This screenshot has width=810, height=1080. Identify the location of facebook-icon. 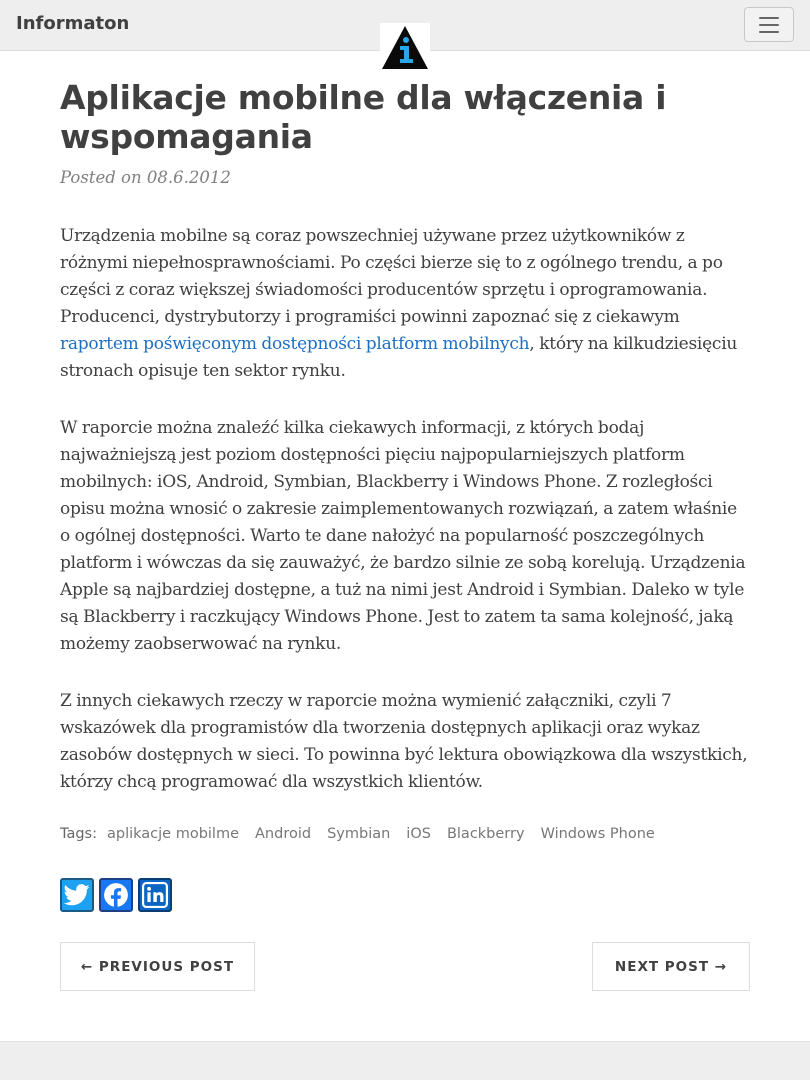
(116, 895).